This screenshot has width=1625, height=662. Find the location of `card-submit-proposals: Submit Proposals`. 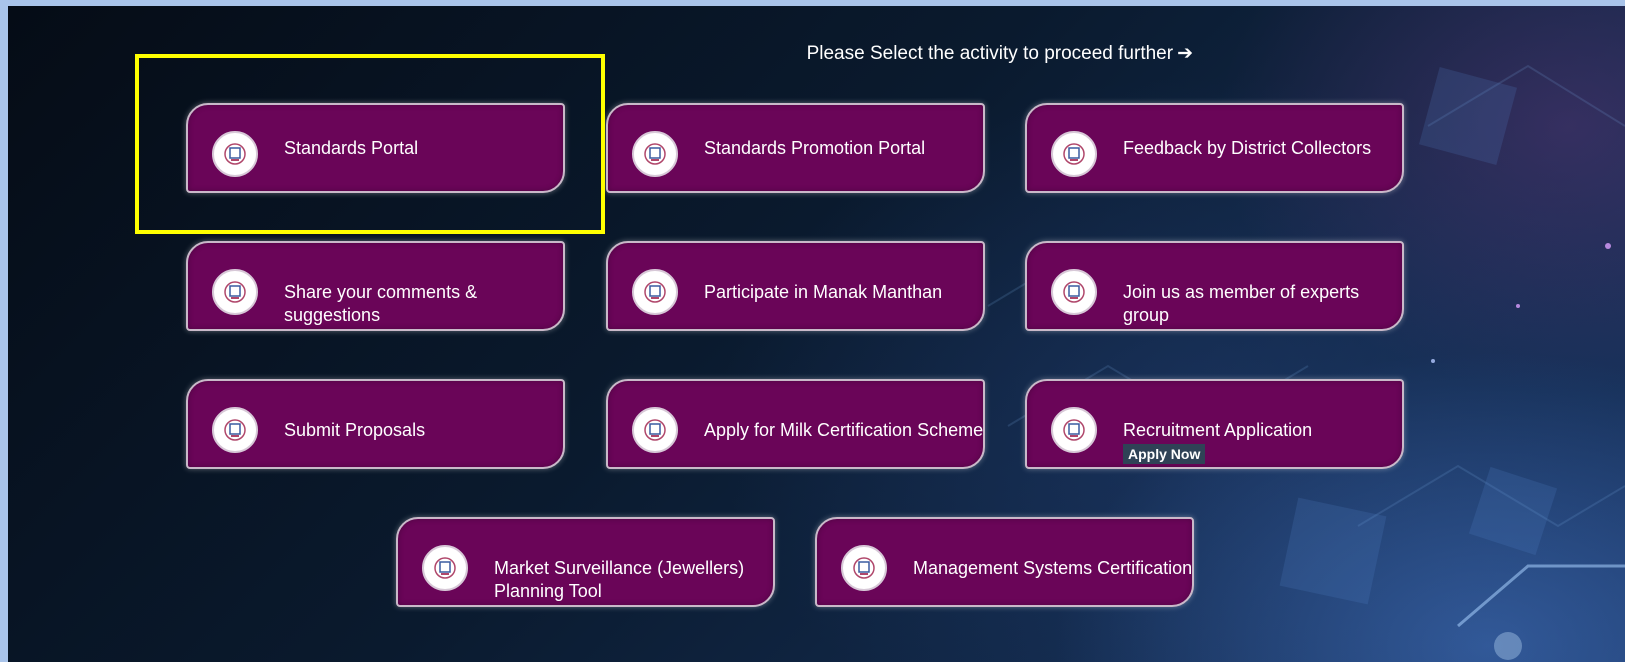

card-submit-proposals: Submit Proposals is located at coordinates (375, 424).